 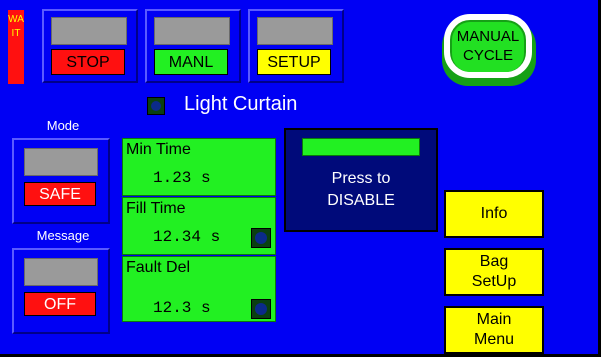 What do you see at coordinates (61, 291) in the screenshot?
I see `message-panel: OFF` at bounding box center [61, 291].